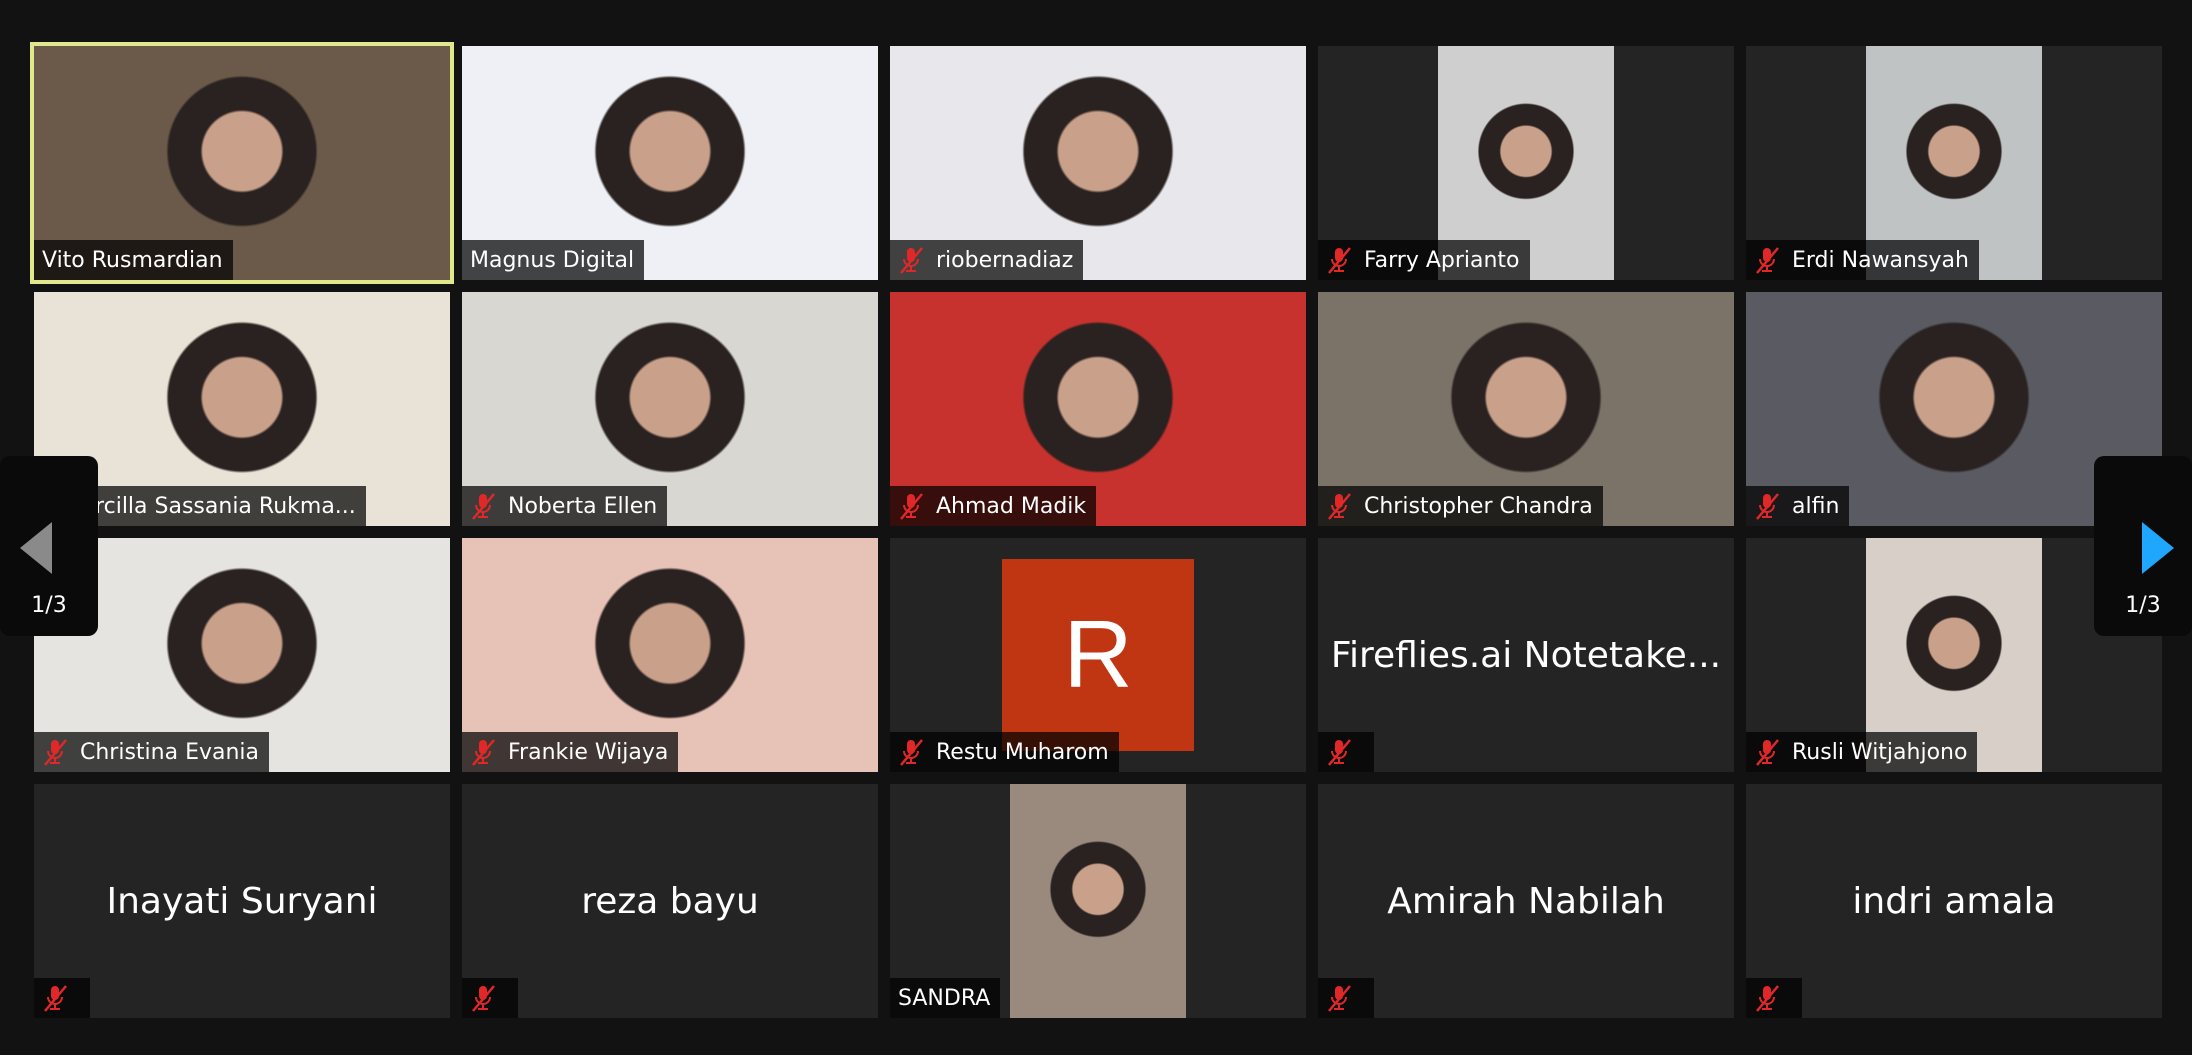 This screenshot has width=2192, height=1055. I want to click on participant-tile: indri amala, so click(1954, 901).